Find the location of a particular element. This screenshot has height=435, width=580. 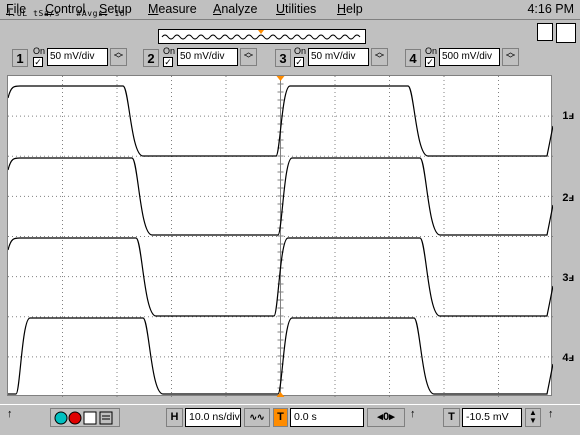

print-icon is located at coordinates (106, 418).